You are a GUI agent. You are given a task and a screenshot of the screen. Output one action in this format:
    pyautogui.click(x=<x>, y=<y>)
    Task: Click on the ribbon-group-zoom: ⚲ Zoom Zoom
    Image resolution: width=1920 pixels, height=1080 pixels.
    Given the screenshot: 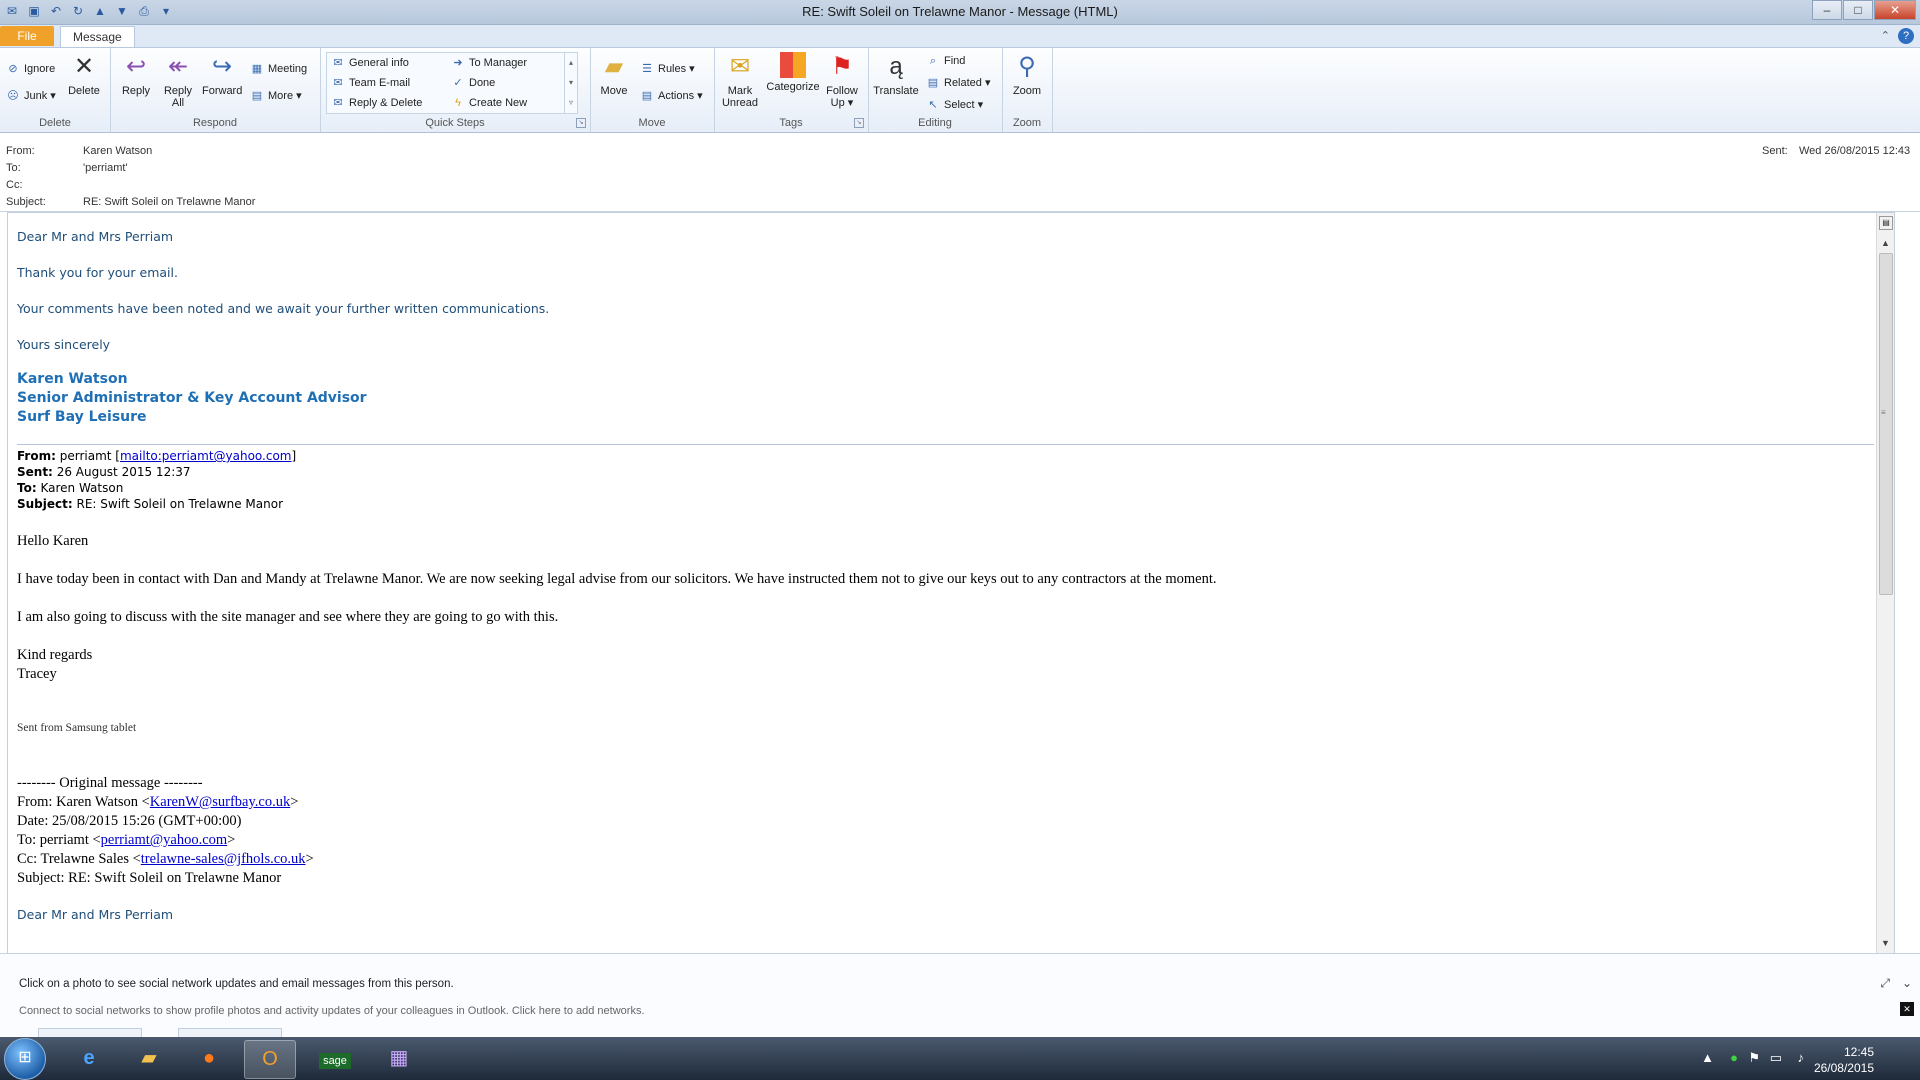 What is the action you would take?
    pyautogui.click(x=1027, y=90)
    